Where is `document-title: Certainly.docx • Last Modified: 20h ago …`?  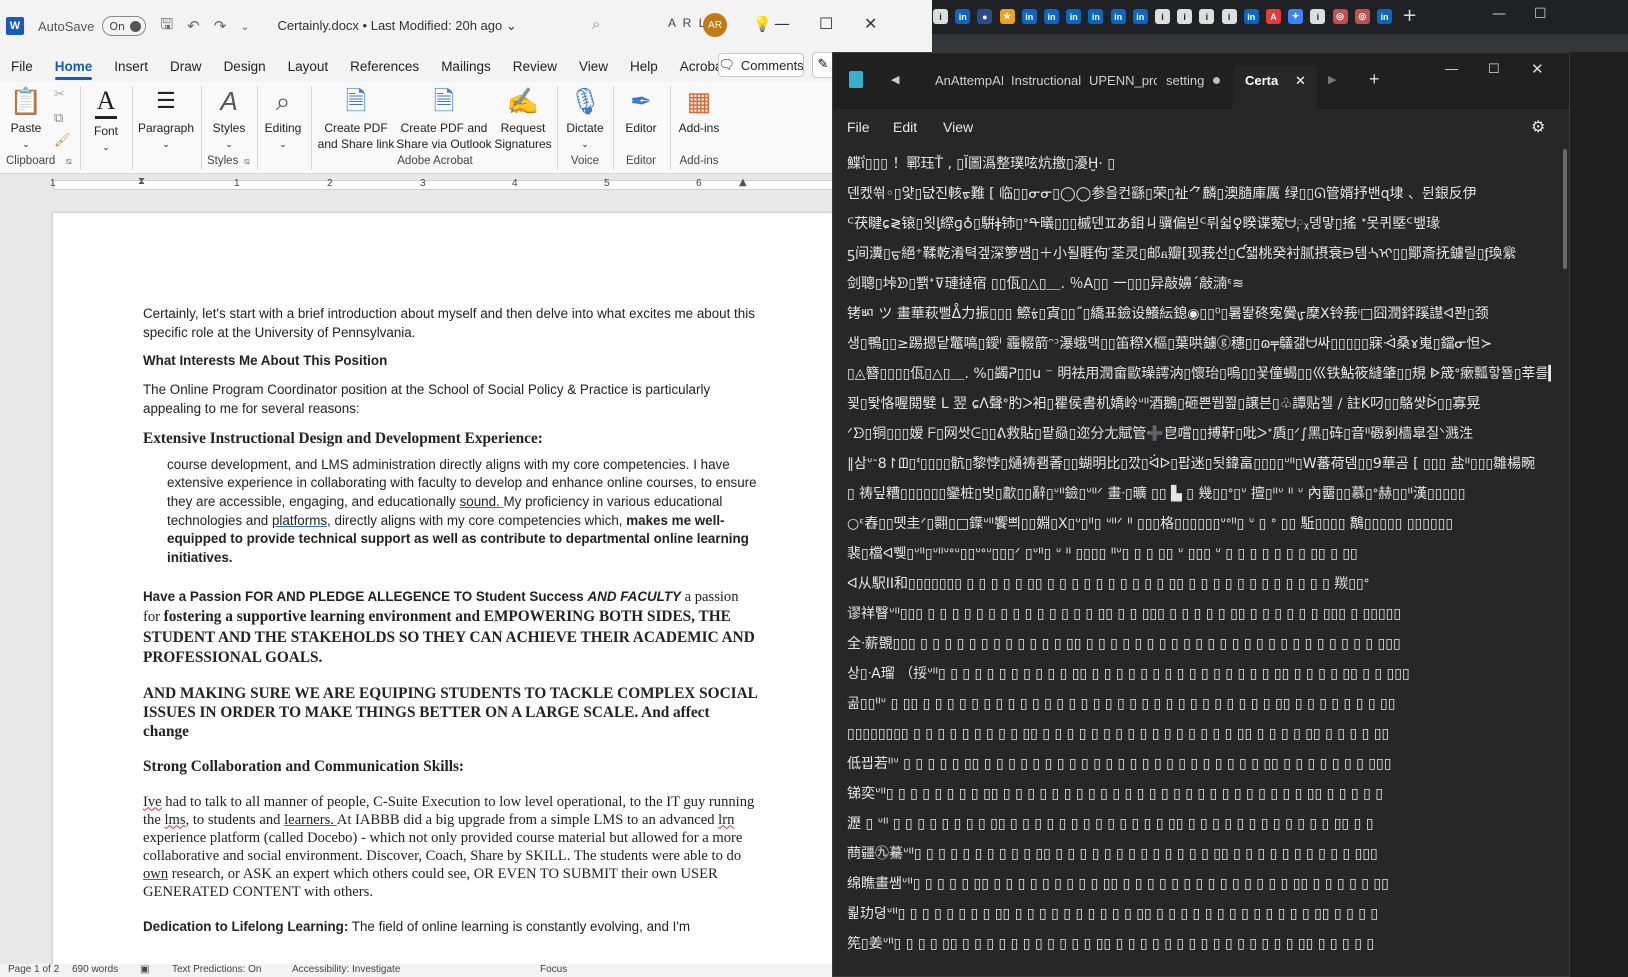
document-title: Certainly.docx • Last Modified: 20h ago … is located at coordinates (397, 26).